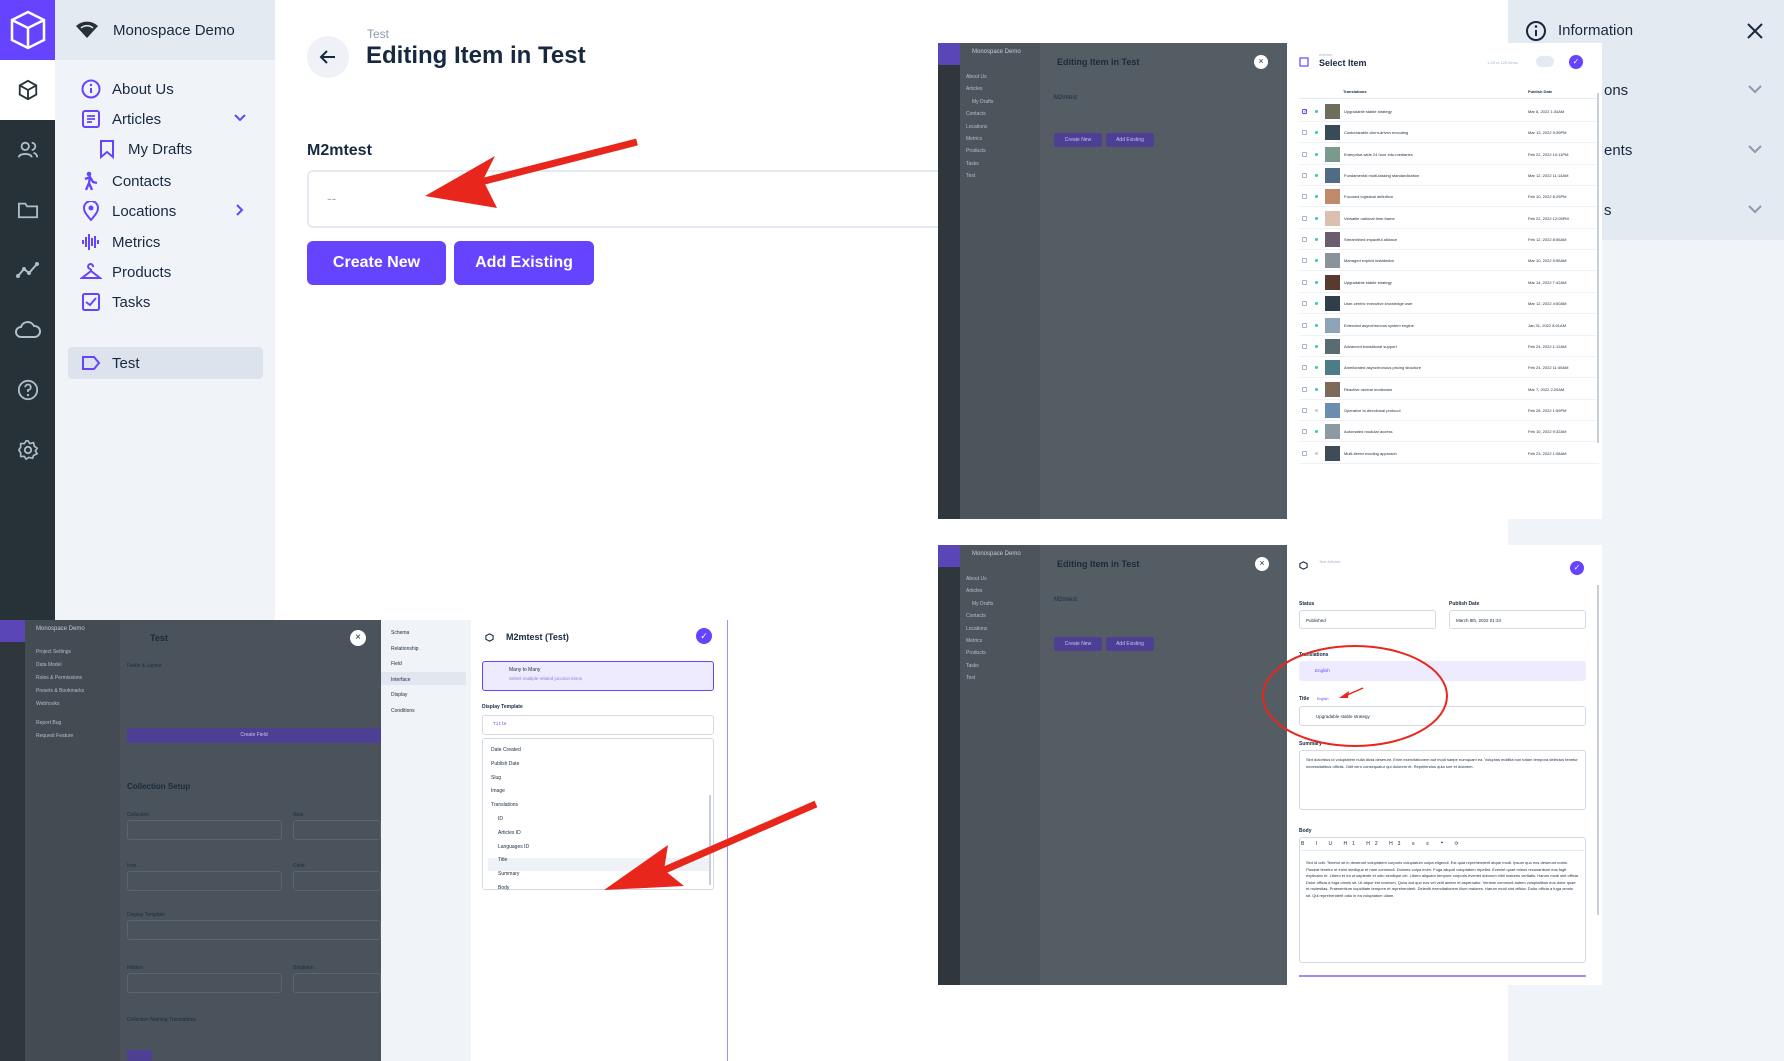 This screenshot has height=1061, width=1784. Describe the element at coordinates (1368, 197) in the screenshot. I see `row-title: Focused logistical definition` at that location.